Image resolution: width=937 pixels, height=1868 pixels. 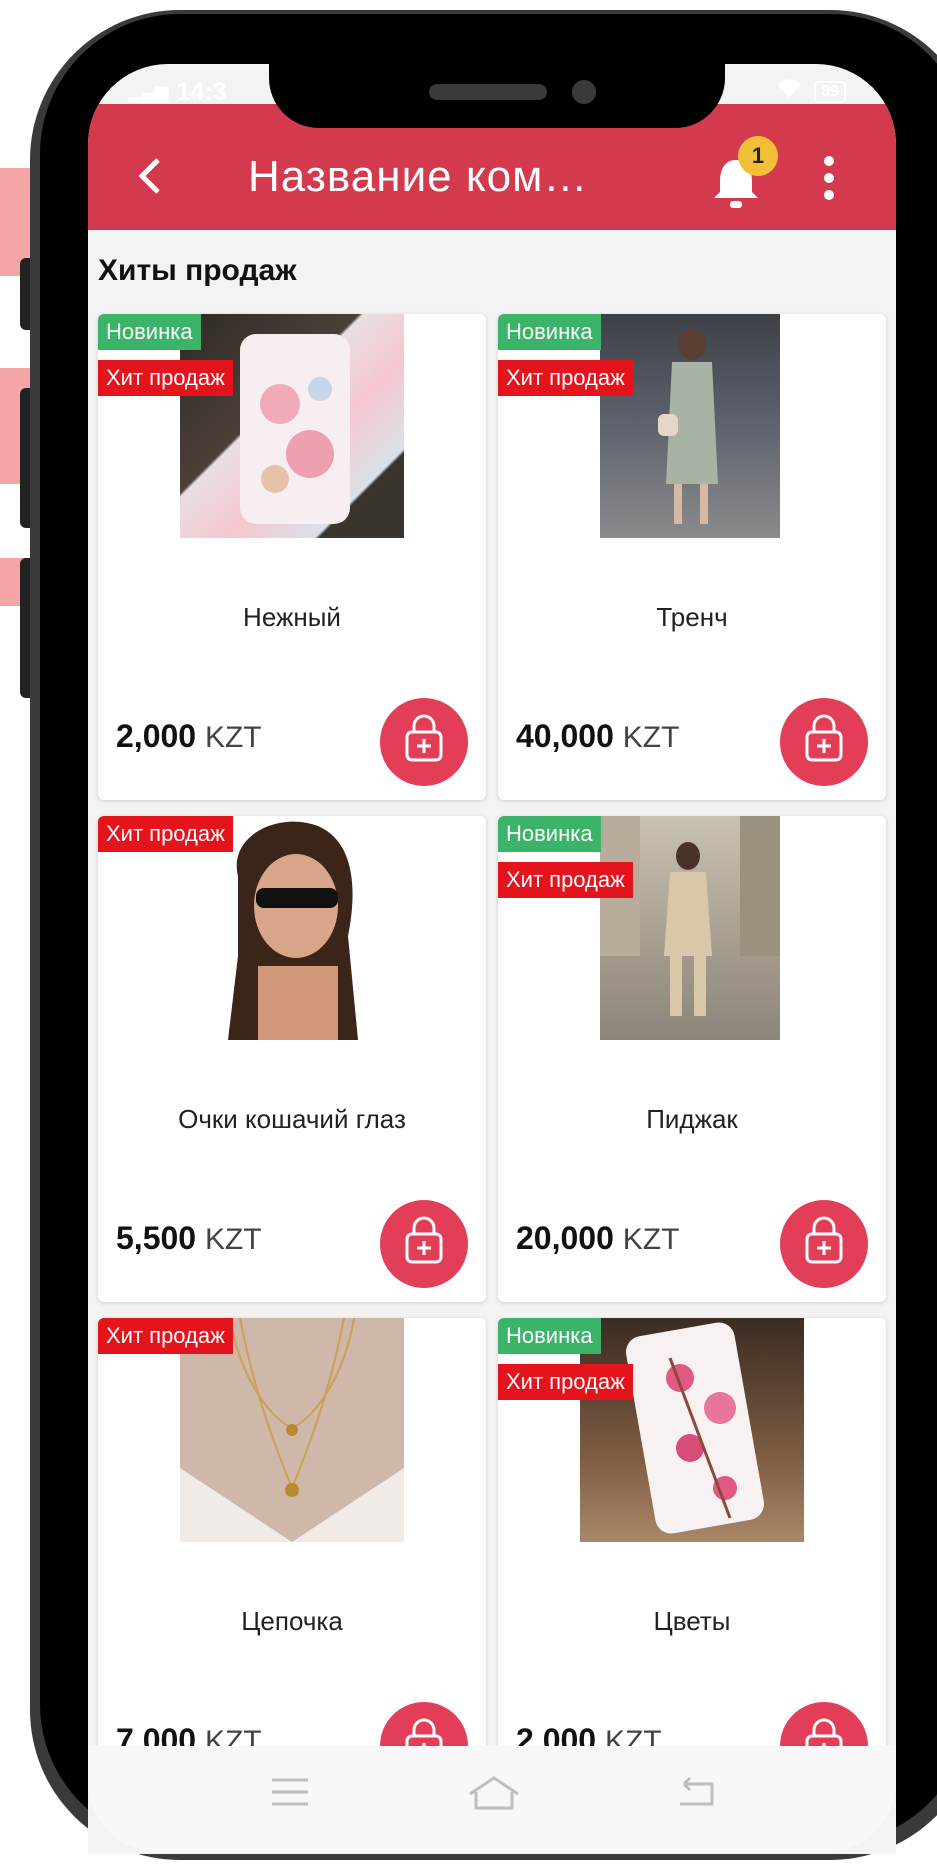 I want to click on battery-indicator: 89, so click(x=830, y=92).